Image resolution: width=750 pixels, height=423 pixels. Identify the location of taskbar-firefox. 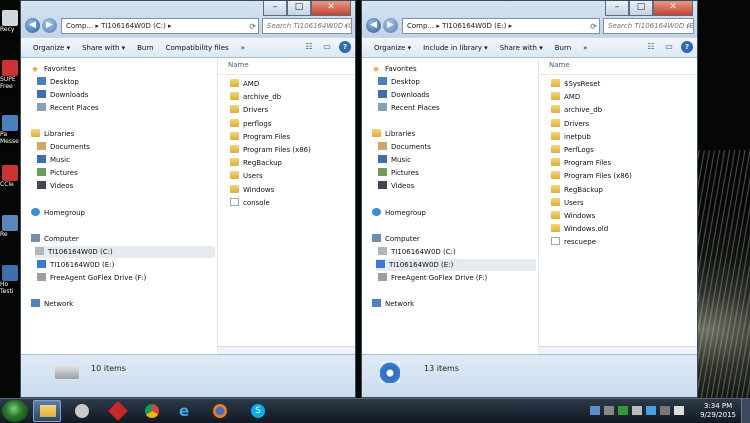
(220, 411).